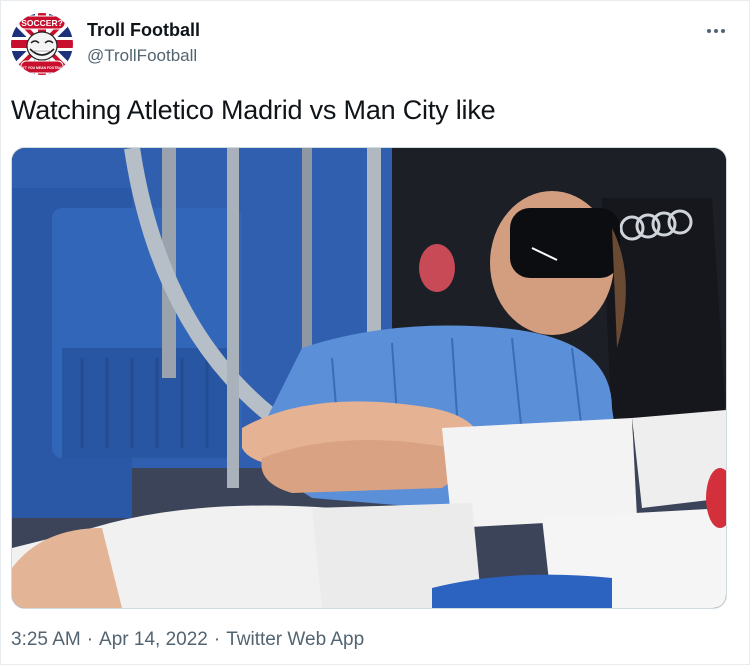 The height and width of the screenshot is (665, 750). What do you see at coordinates (142, 56) in the screenshot?
I see `user-handle: @TrollFootball` at bounding box center [142, 56].